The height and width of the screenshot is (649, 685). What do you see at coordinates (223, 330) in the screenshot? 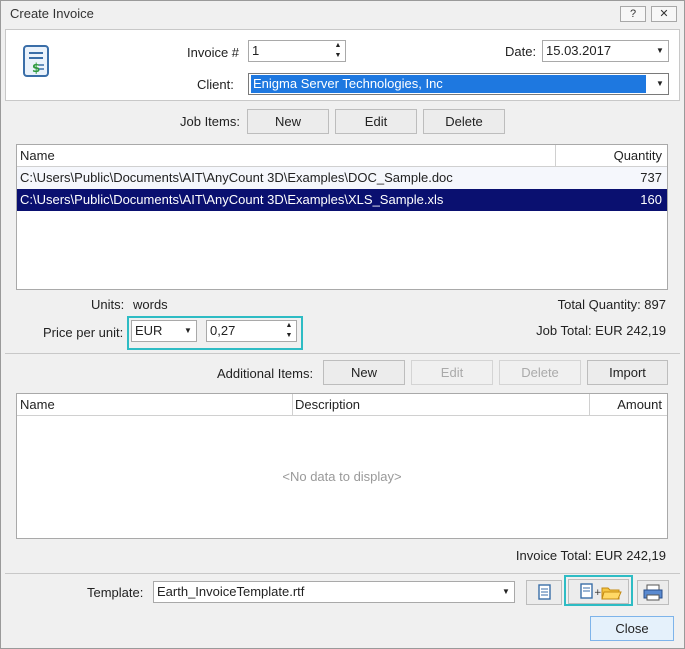
I see `price-value: 0,27` at bounding box center [223, 330].